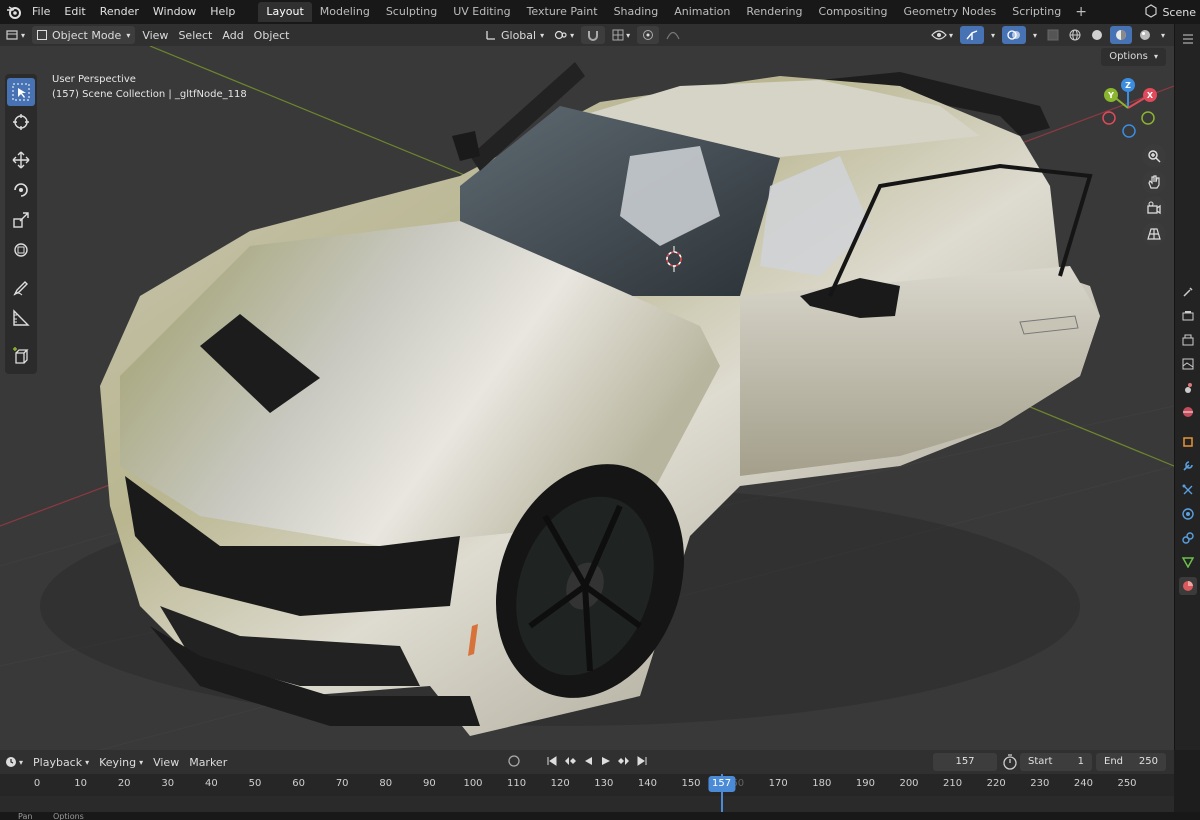  What do you see at coordinates (1075, 35) in the screenshot?
I see `shading-wireframe` at bounding box center [1075, 35].